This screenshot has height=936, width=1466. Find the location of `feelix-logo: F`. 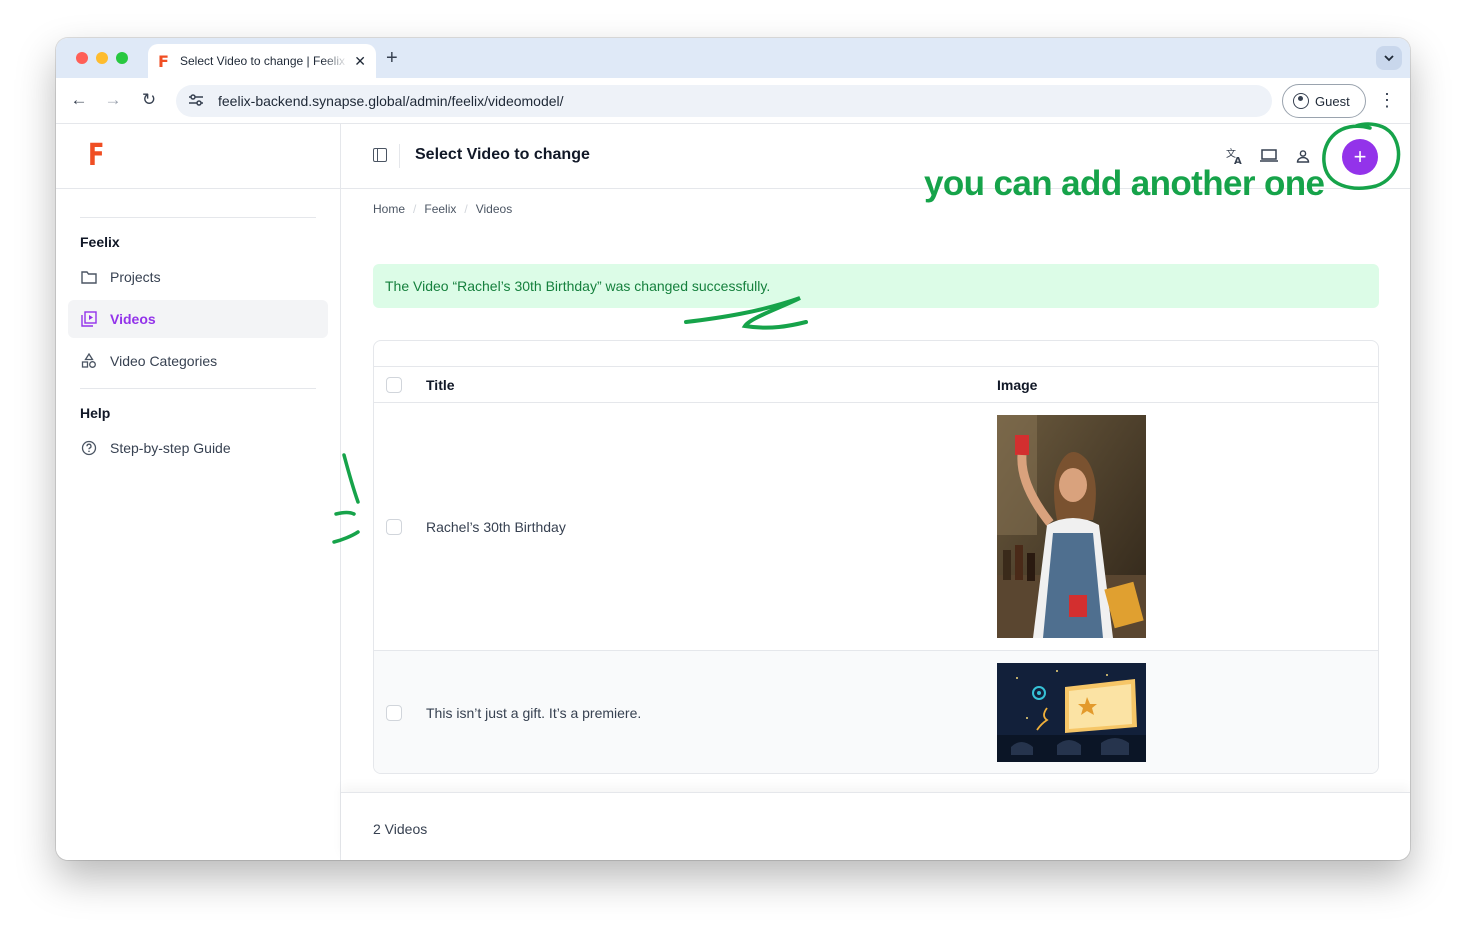

feelix-logo: F is located at coordinates (96, 155).